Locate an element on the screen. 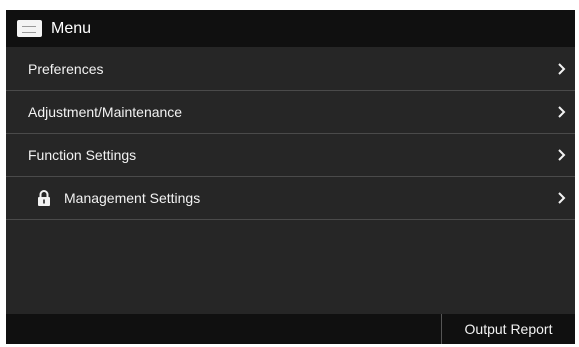 This screenshot has height=347, width=579. output-report-button: Output Report is located at coordinates (508, 329).